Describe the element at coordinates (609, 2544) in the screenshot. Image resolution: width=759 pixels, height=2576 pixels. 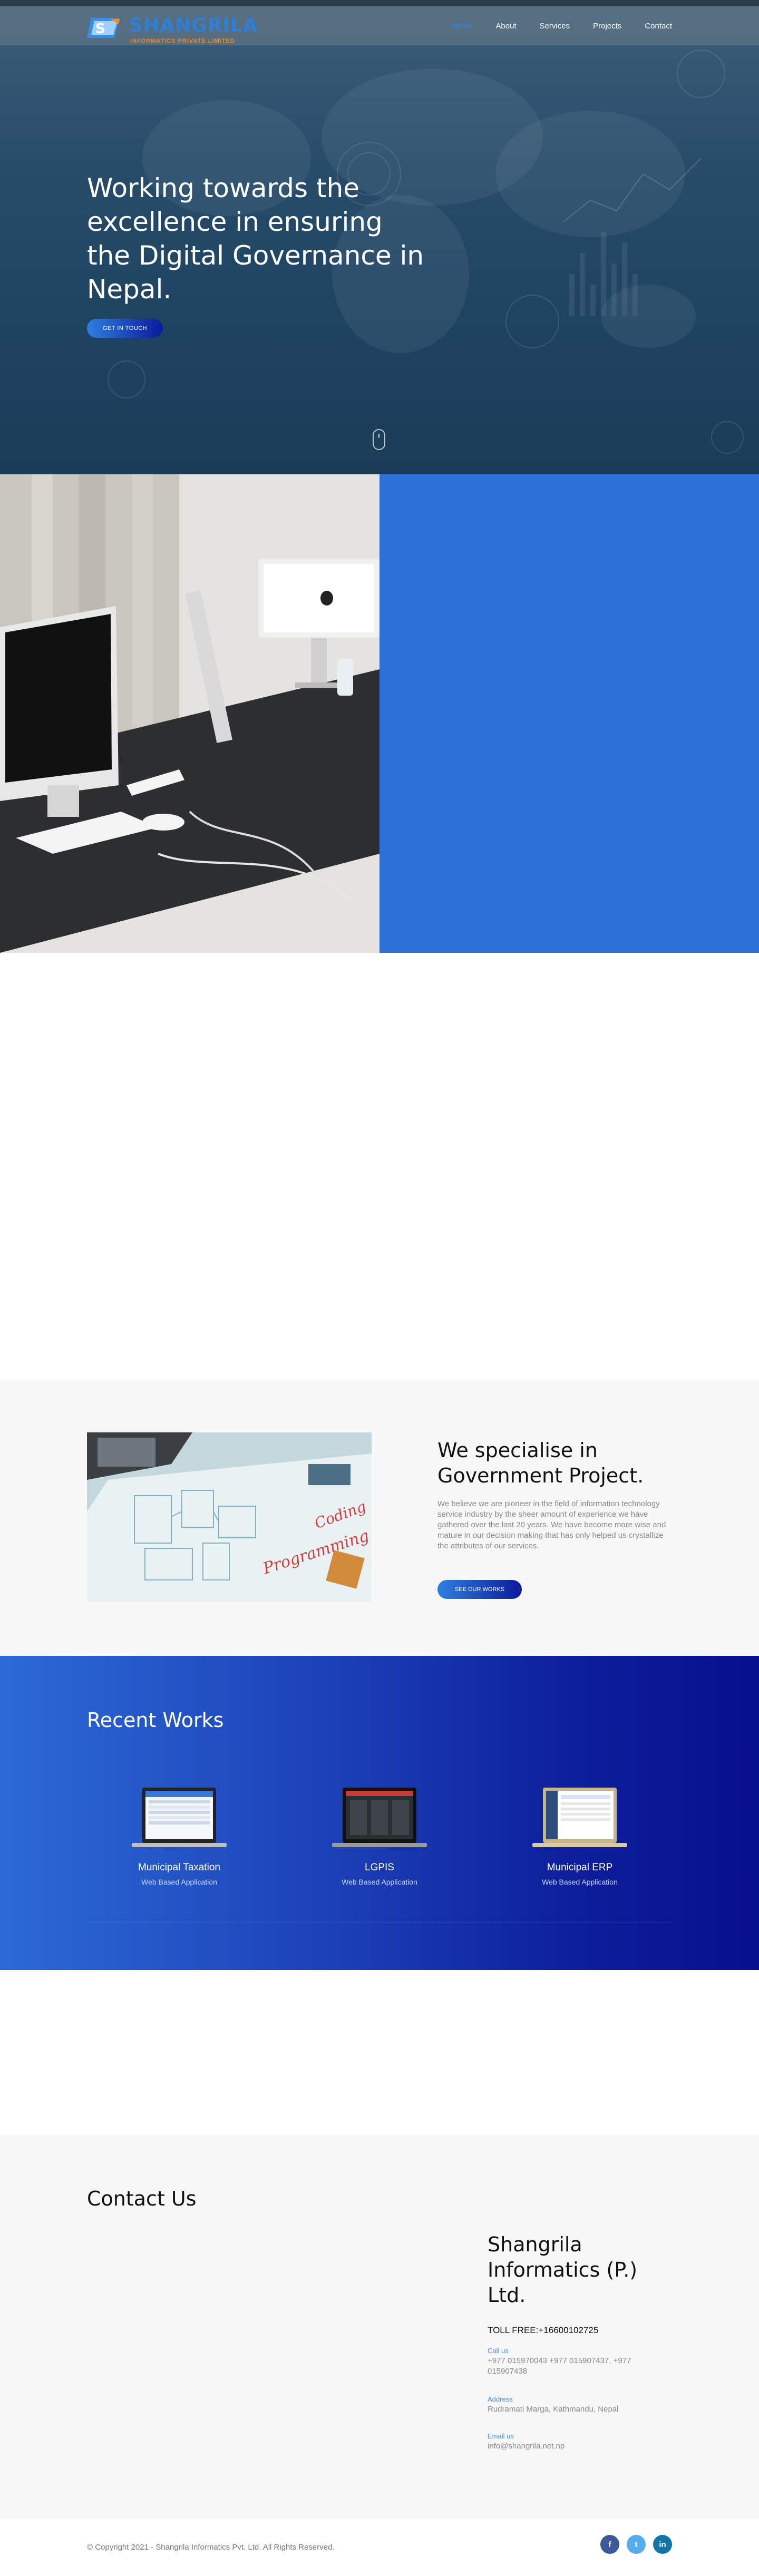
I see `facebook-icon: f` at that location.